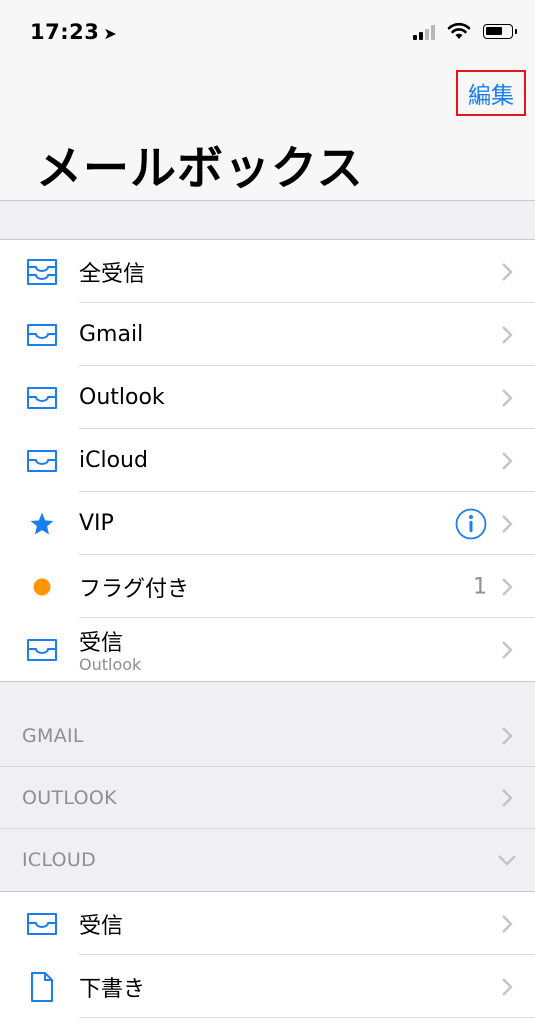 This screenshot has height=1024, width=535. What do you see at coordinates (267, 334) in the screenshot?
I see `mailbox-gmail: Gmail` at bounding box center [267, 334].